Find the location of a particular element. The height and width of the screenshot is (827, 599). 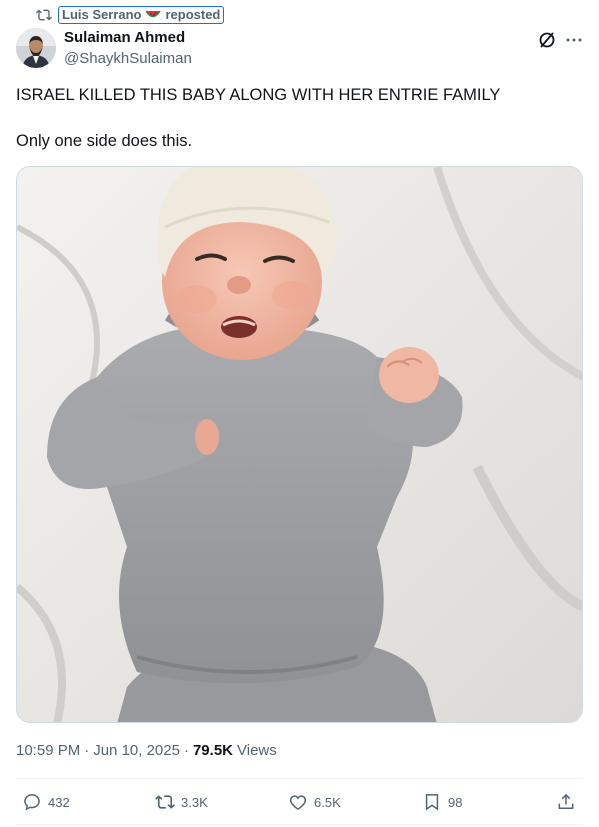

retweet-button: 3.3K is located at coordinates (181, 802).